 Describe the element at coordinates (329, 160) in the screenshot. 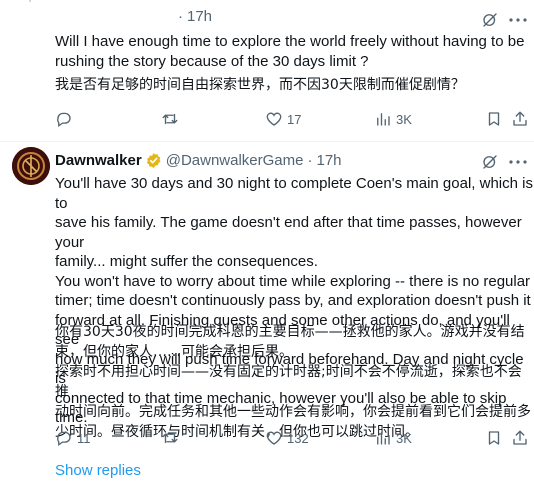

I see `post-timestamp: 17h` at that location.